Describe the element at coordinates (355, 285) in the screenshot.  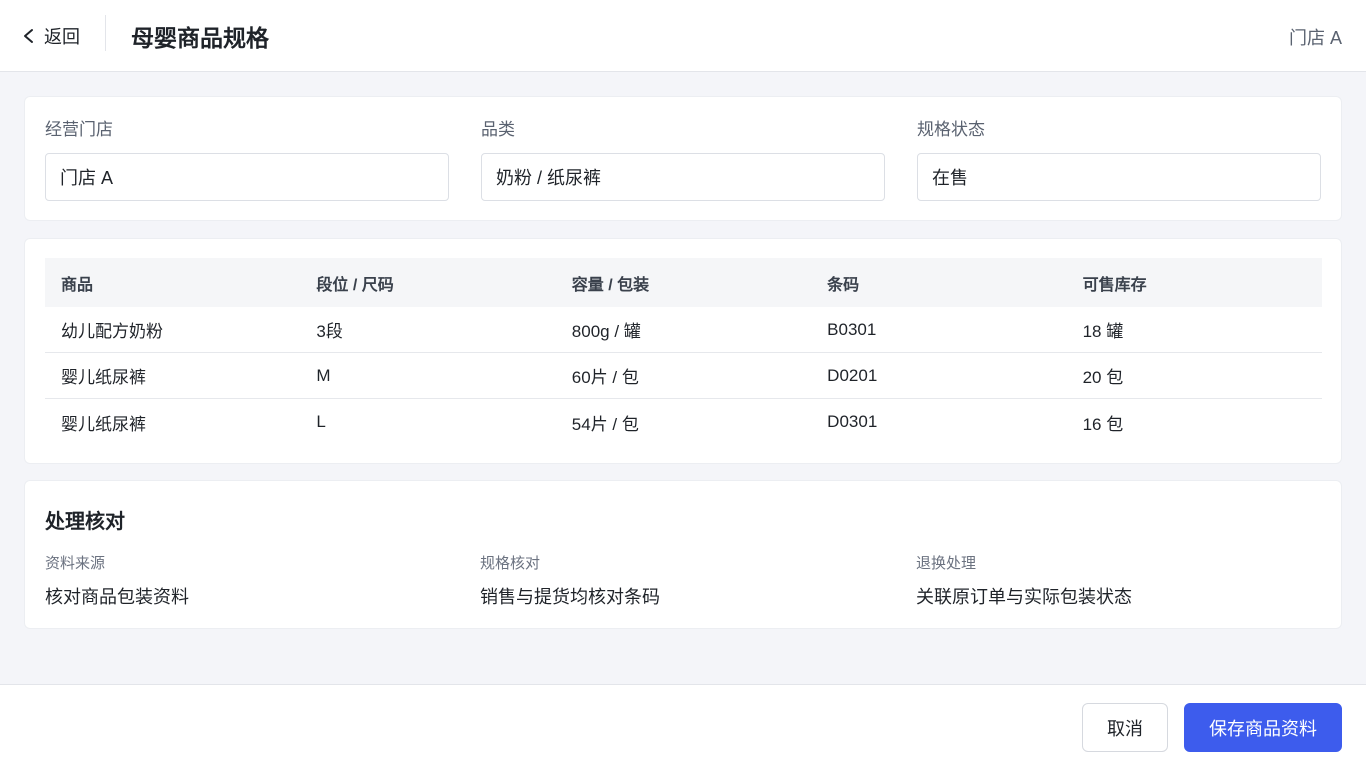
I see `column-header-stage-size: 段位 / 尺码` at that location.